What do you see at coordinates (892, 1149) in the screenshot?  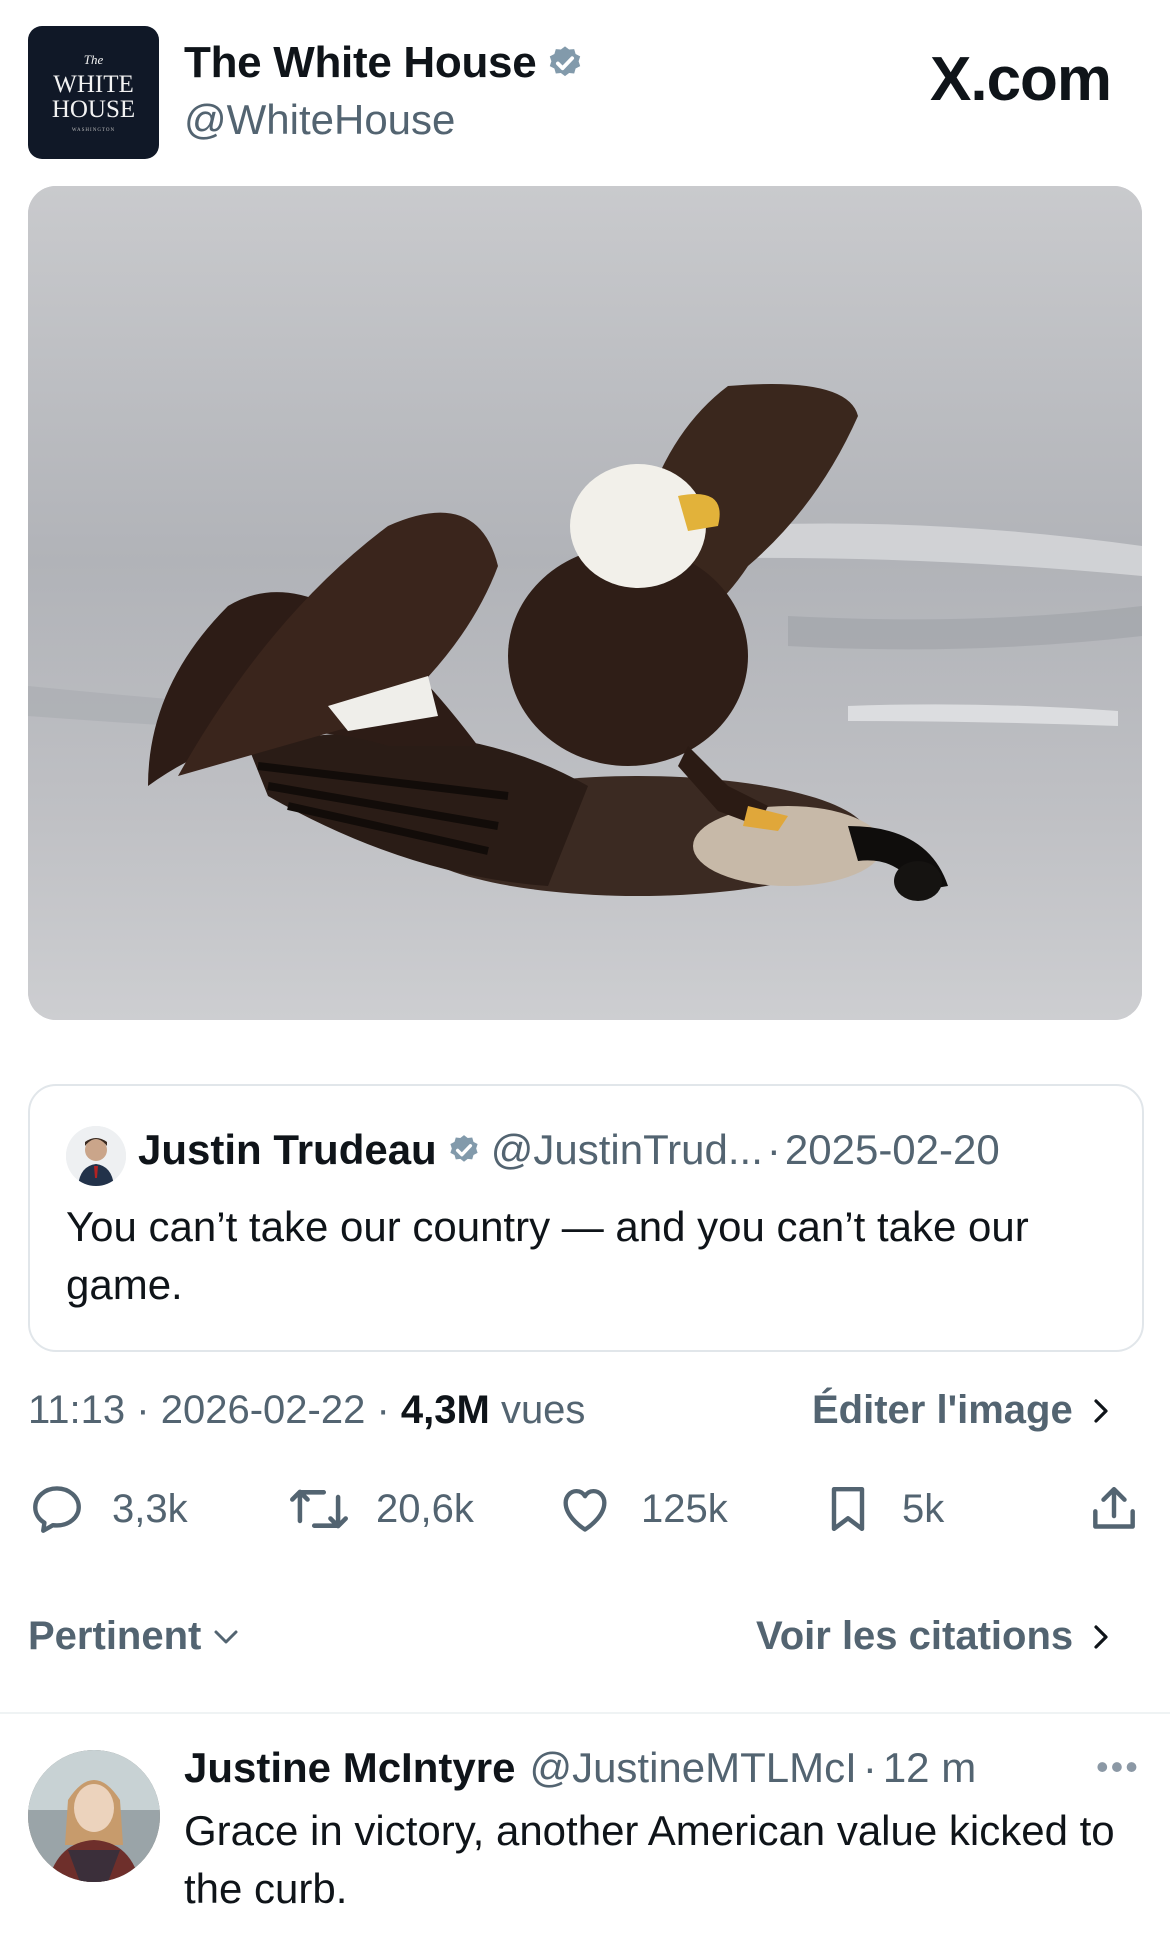 I see `quoted-post-date: 2025-02-20` at bounding box center [892, 1149].